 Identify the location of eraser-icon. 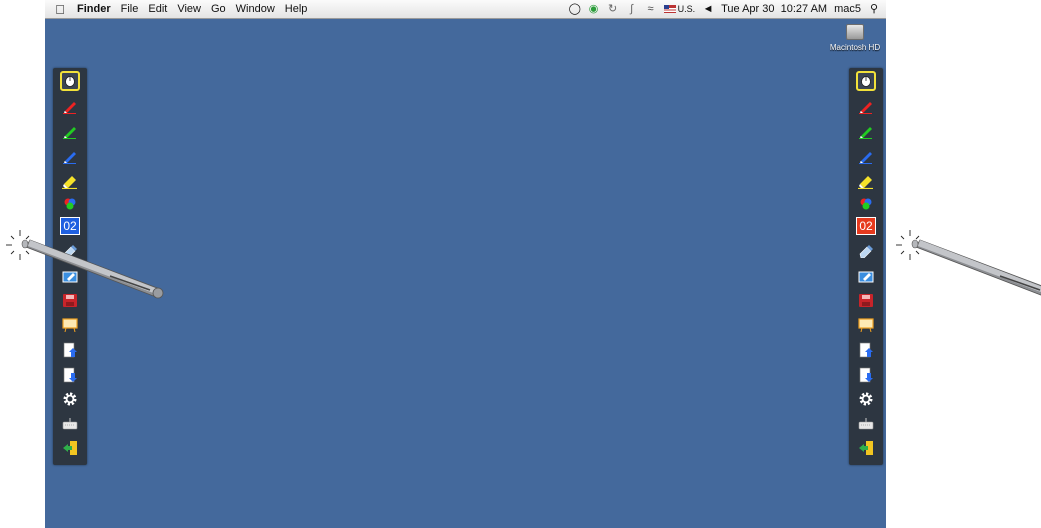
(866, 251).